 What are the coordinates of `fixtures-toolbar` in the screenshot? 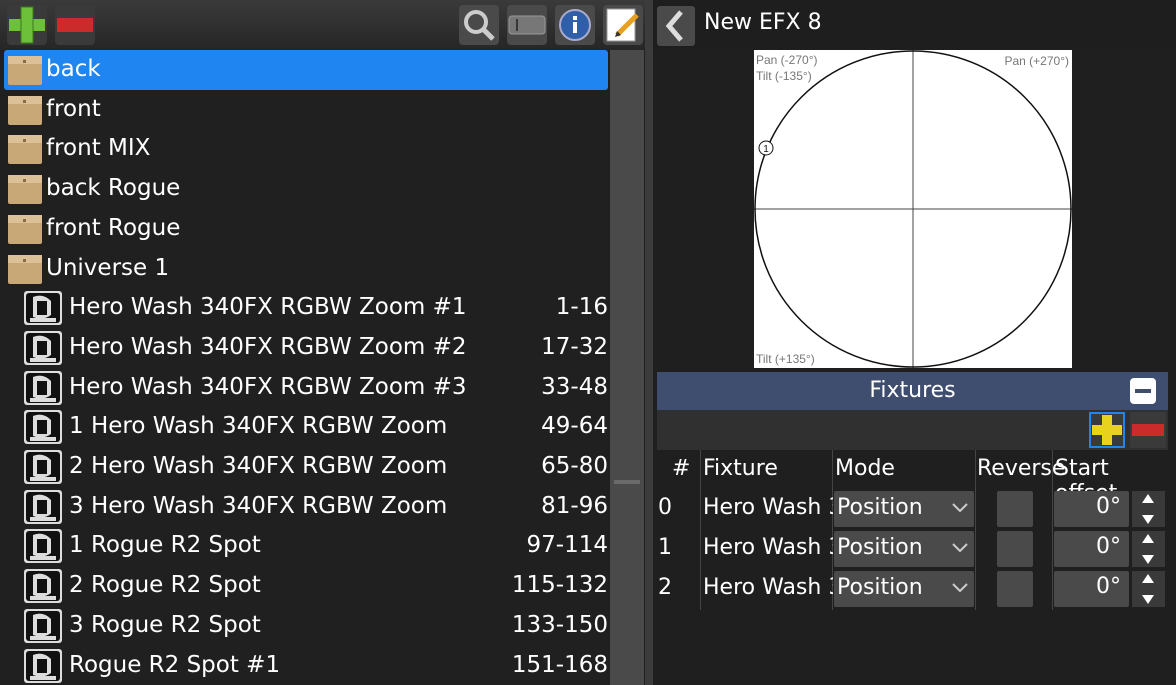 It's located at (912, 430).